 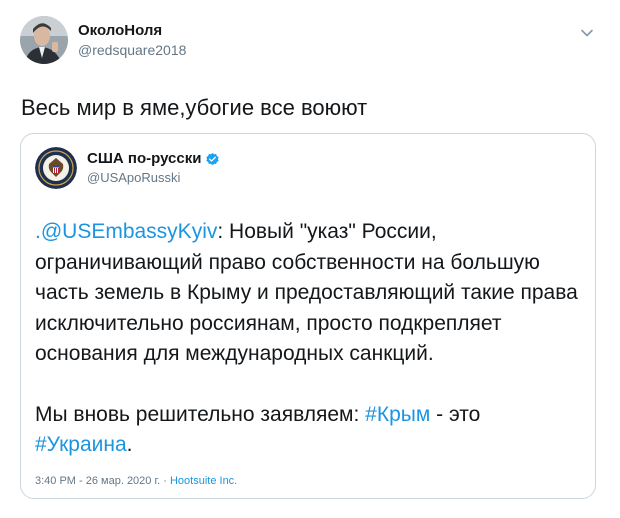 I want to click on timestamp: 3:40 PM - 26 мар. 2020 г. ·, so click(x=102, y=481).